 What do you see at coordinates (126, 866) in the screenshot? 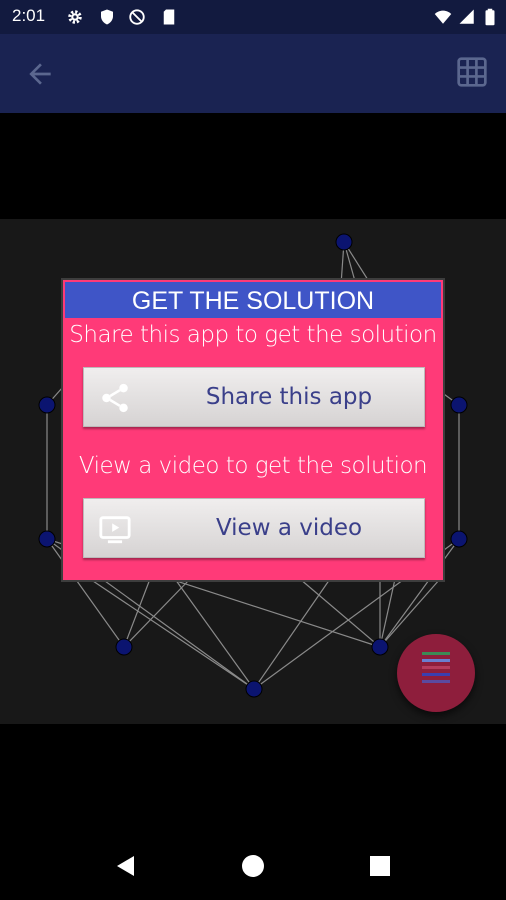
I see `back-triangle-icon` at bounding box center [126, 866].